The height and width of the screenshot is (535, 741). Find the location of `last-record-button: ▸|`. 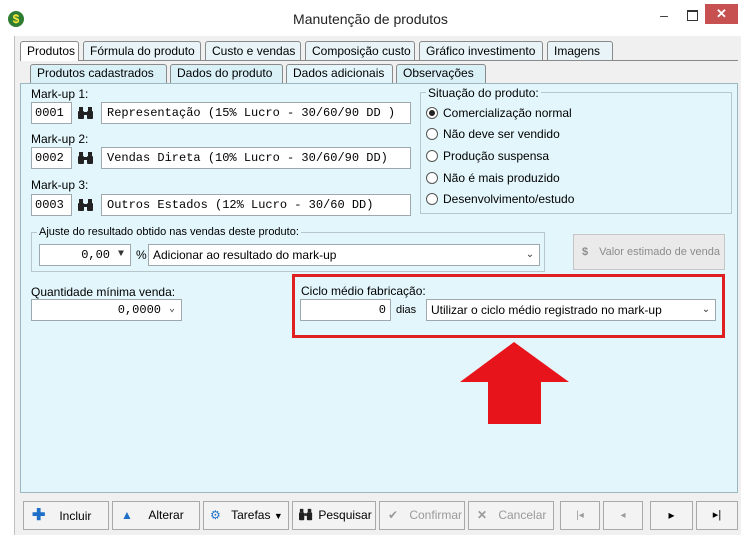

last-record-button: ▸| is located at coordinates (717, 515).